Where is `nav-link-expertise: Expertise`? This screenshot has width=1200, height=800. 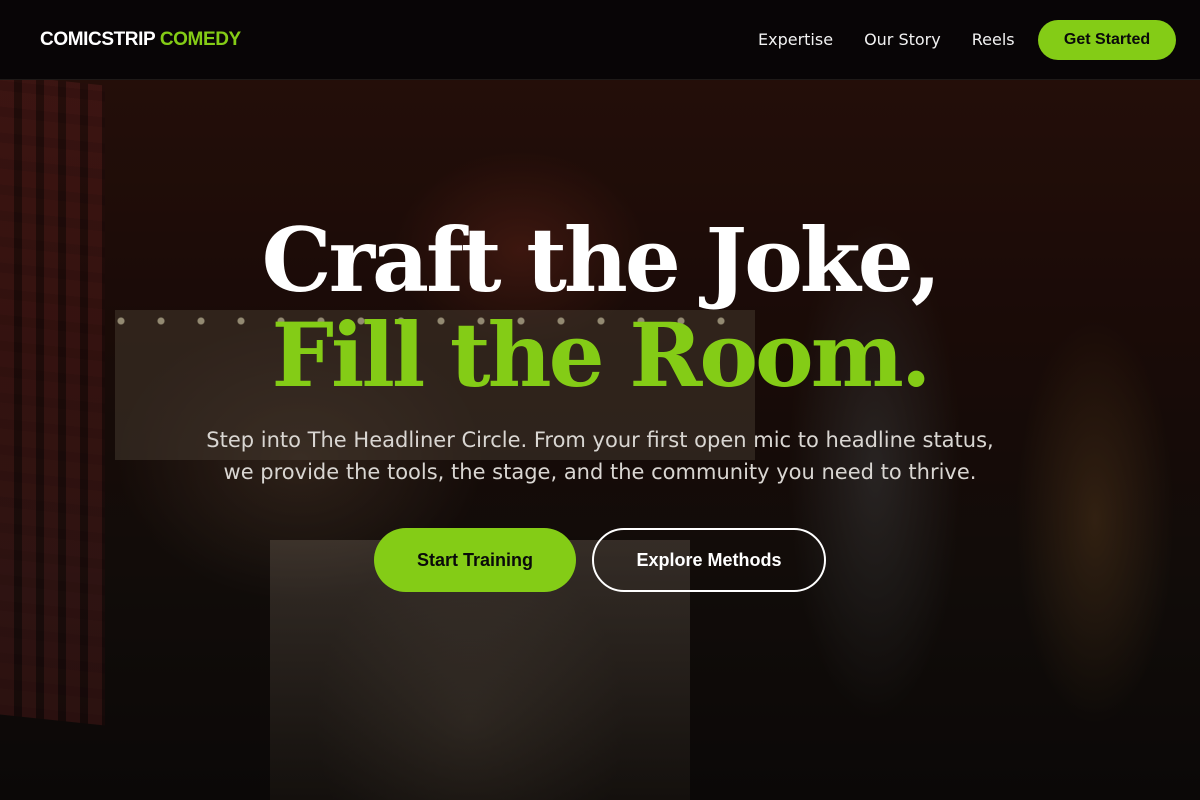 nav-link-expertise: Expertise is located at coordinates (795, 40).